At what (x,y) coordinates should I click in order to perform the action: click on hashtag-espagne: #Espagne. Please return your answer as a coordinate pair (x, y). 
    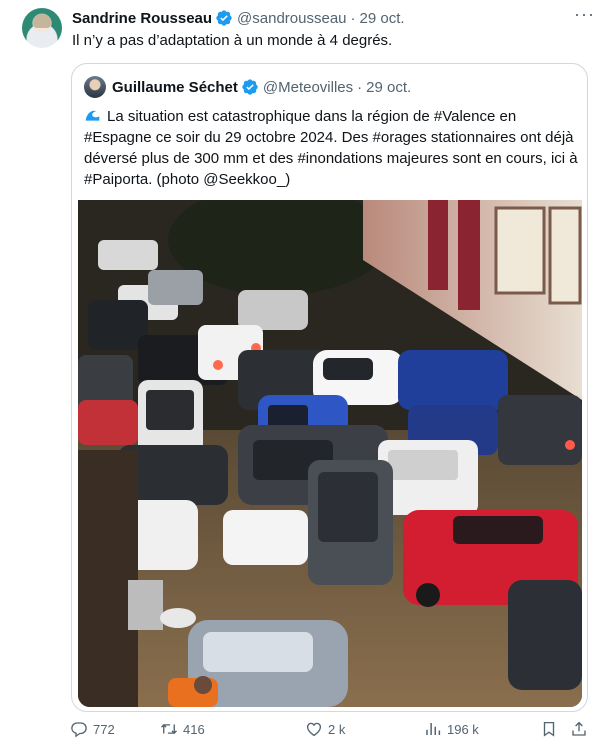
    Looking at the image, I should click on (118, 137).